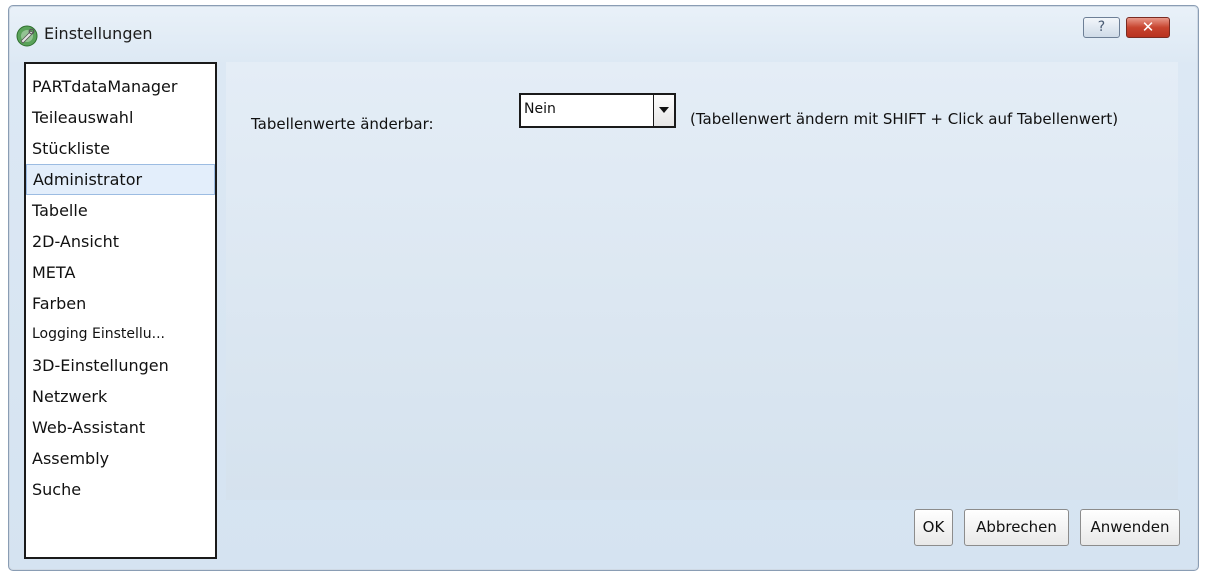  I want to click on sidebar-item-assembly: Assembly, so click(122, 458).